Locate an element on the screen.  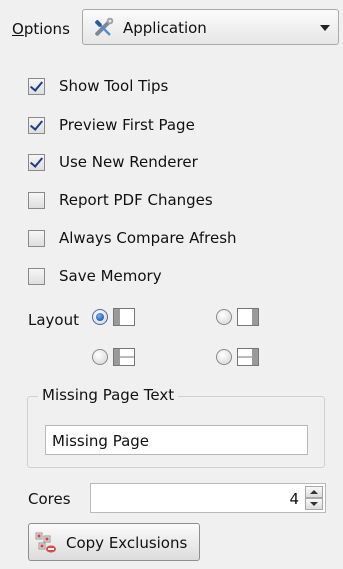
checkbox-preview-first-page: Preview First Page is located at coordinates (111, 125).